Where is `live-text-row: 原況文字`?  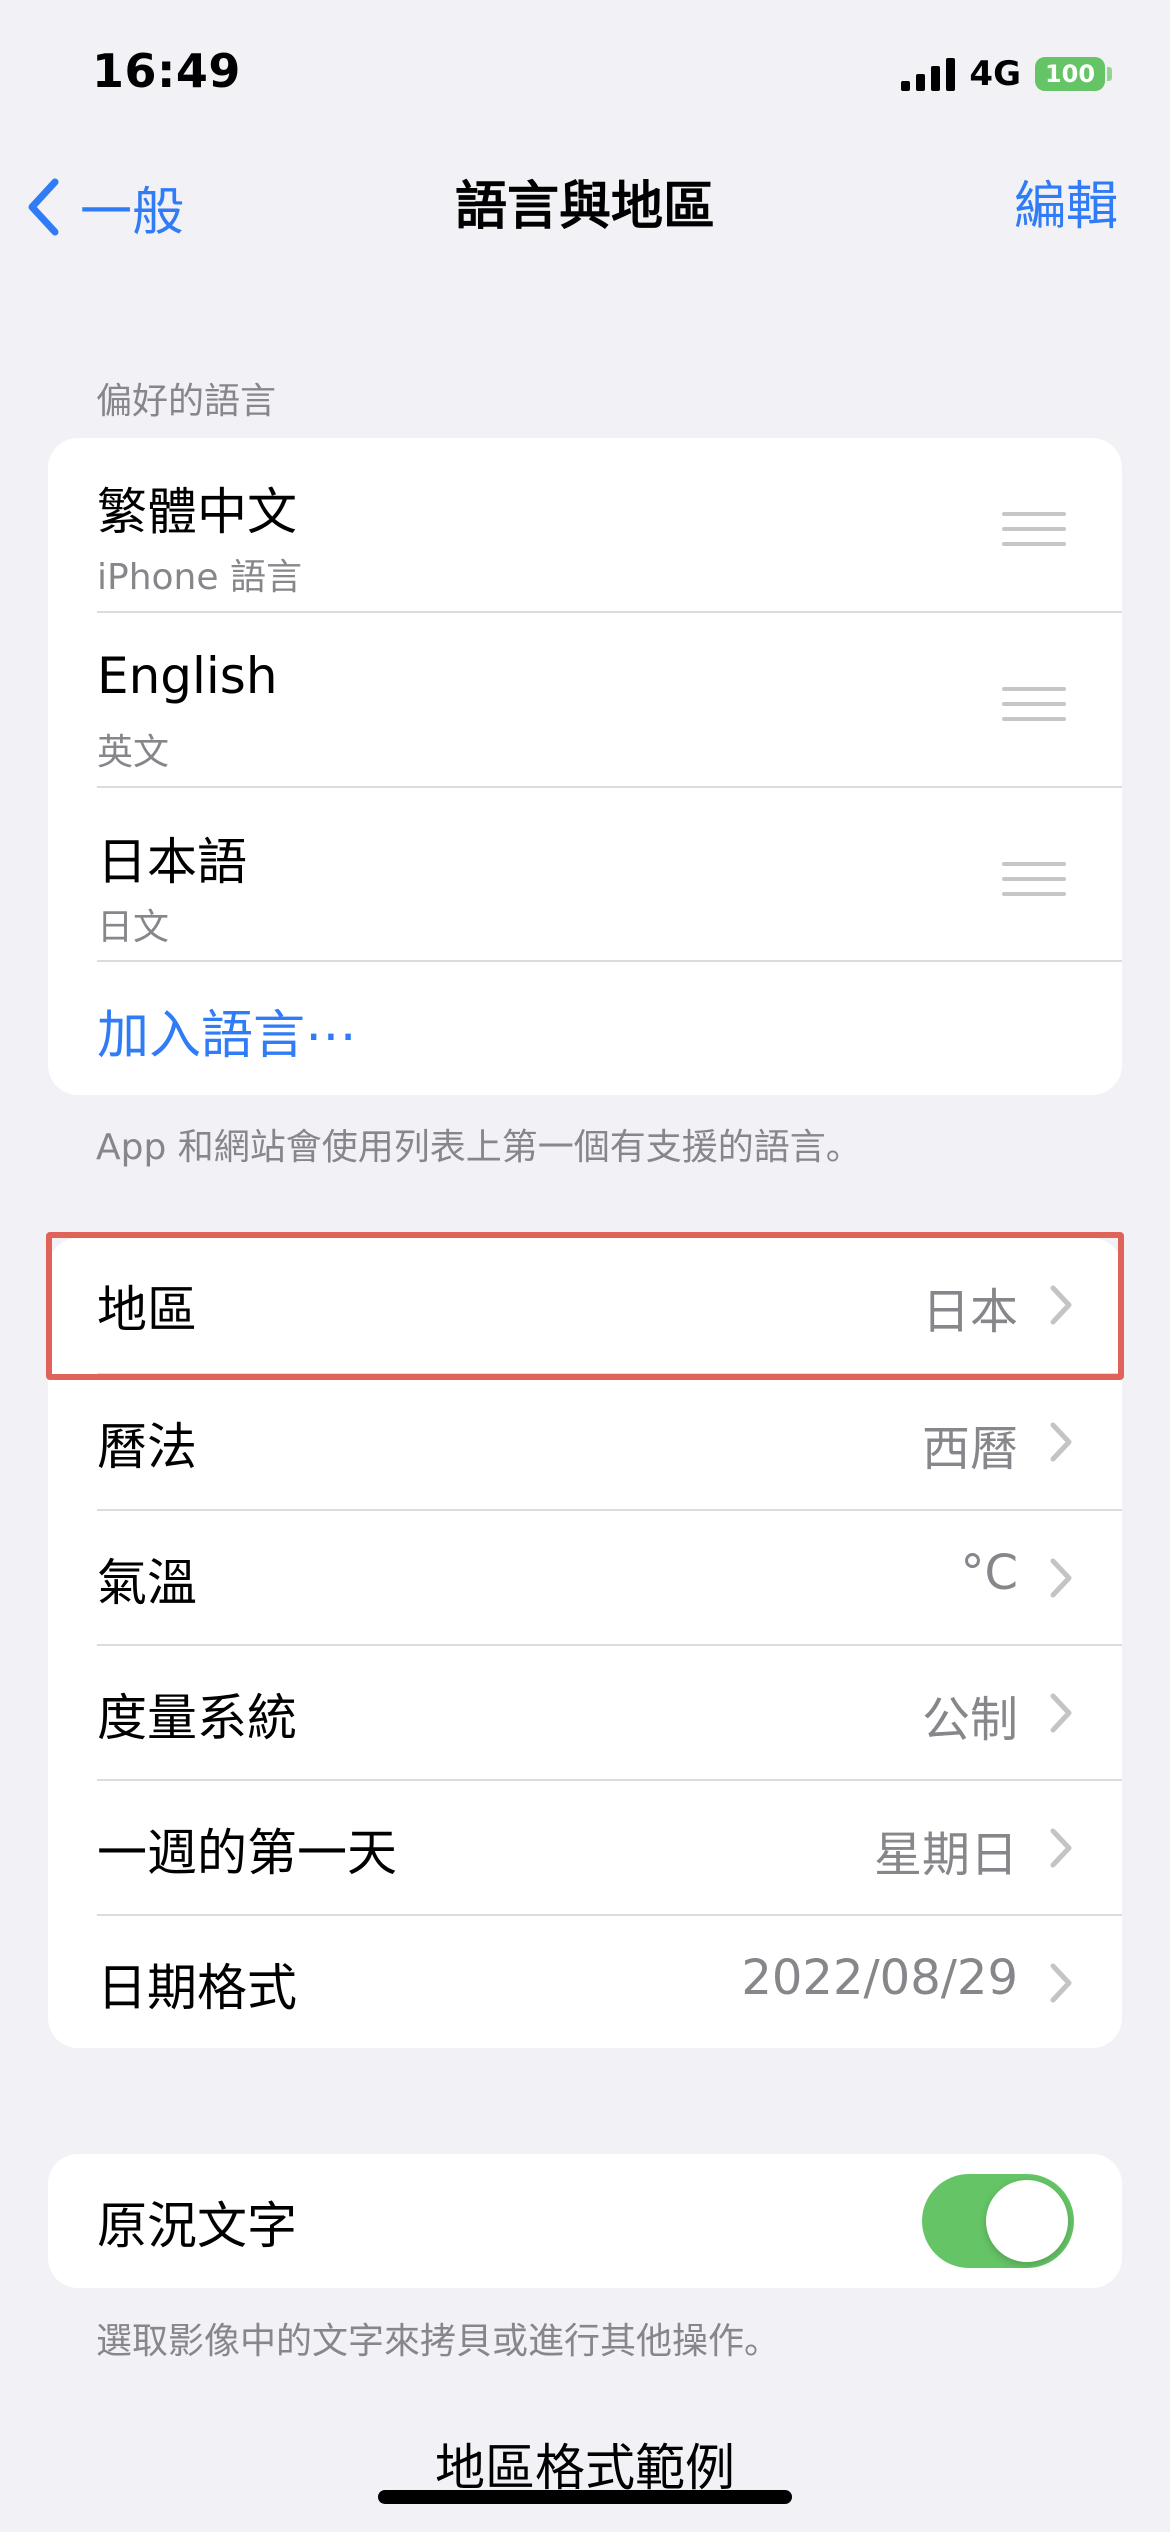 live-text-row: 原況文字 is located at coordinates (585, 2221).